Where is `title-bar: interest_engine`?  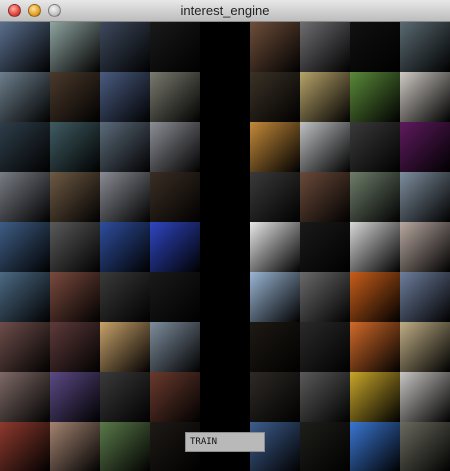 title-bar: interest_engine is located at coordinates (225, 11).